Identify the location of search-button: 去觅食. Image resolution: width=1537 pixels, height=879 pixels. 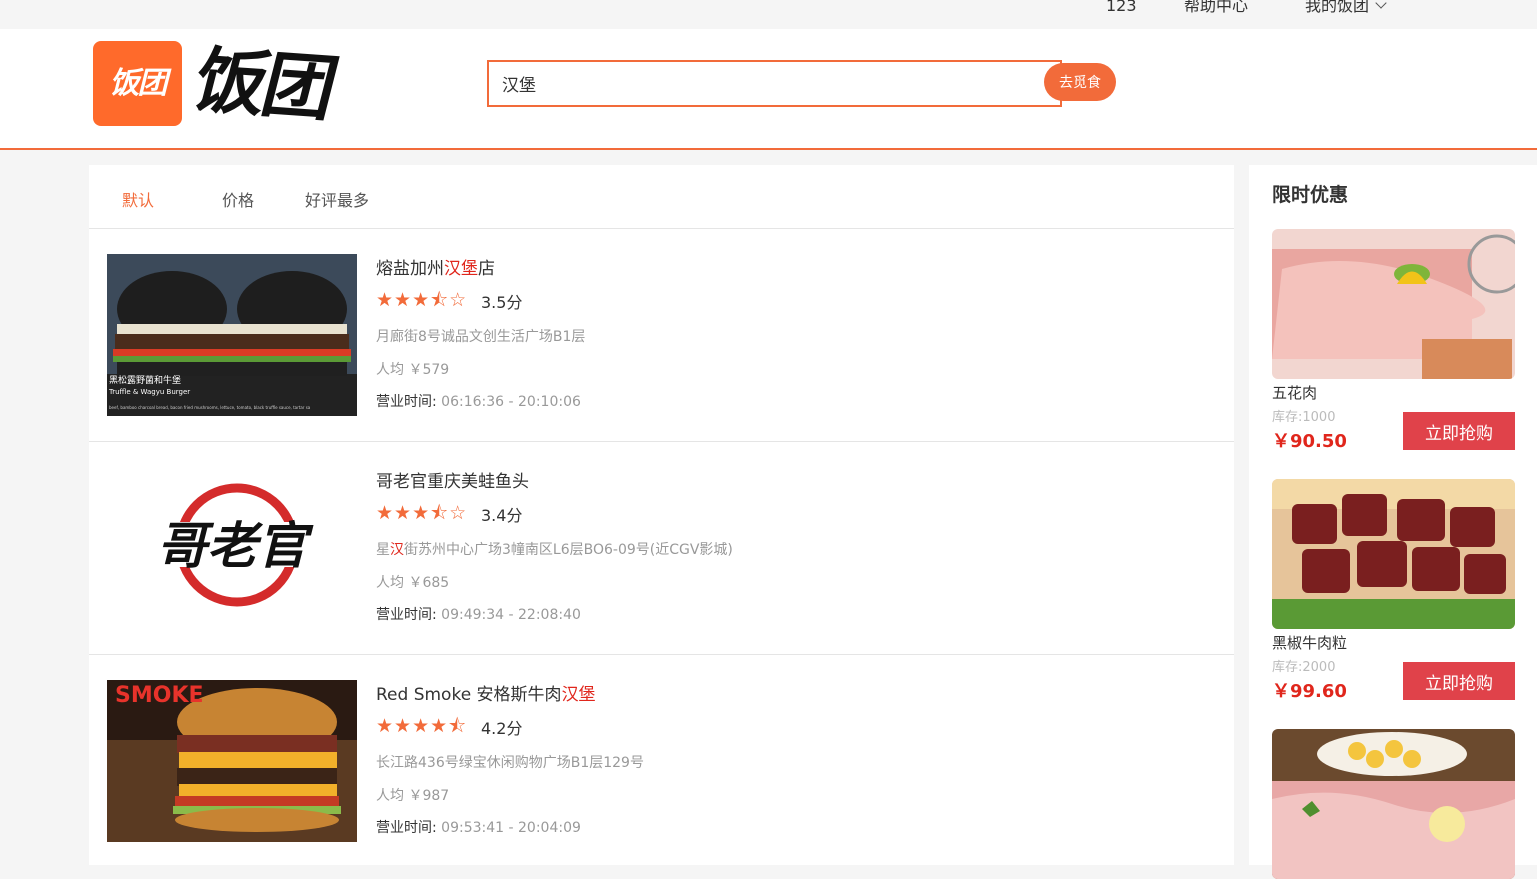
(1080, 82).